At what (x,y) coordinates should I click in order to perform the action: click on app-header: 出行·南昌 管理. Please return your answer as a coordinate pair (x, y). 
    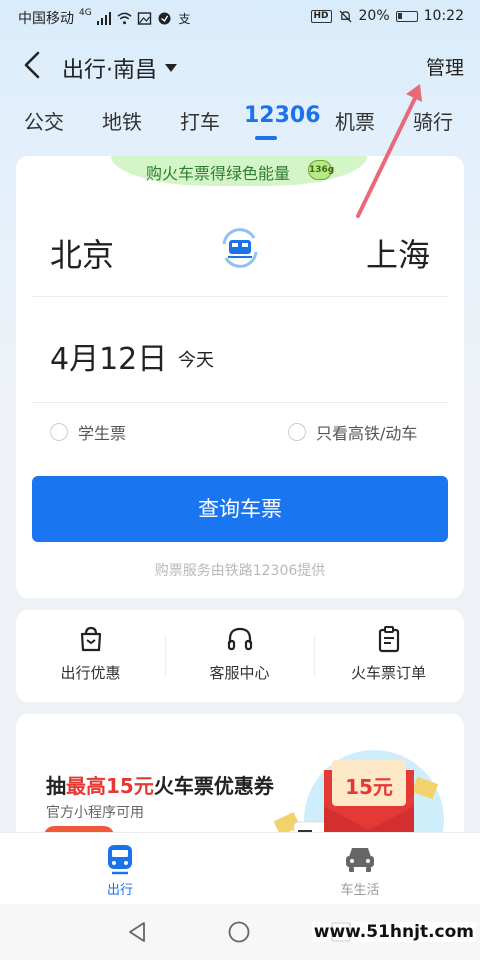
    Looking at the image, I should click on (240, 66).